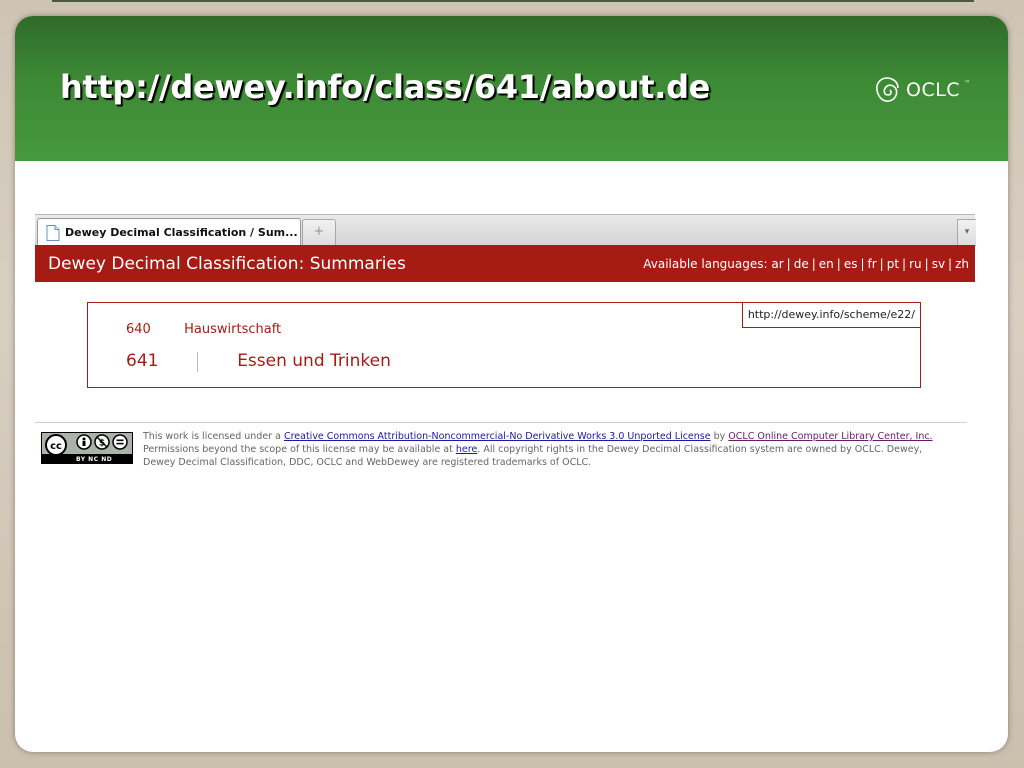 This screenshot has height=768, width=1024. I want to click on language-link-zh: zh, so click(962, 264).